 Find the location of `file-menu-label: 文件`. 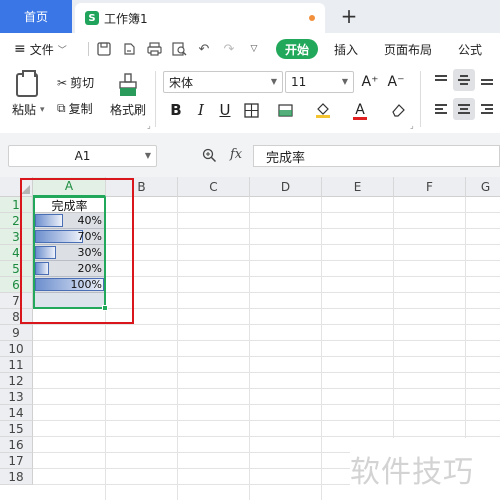

file-menu-label: 文件 is located at coordinates (41, 49).